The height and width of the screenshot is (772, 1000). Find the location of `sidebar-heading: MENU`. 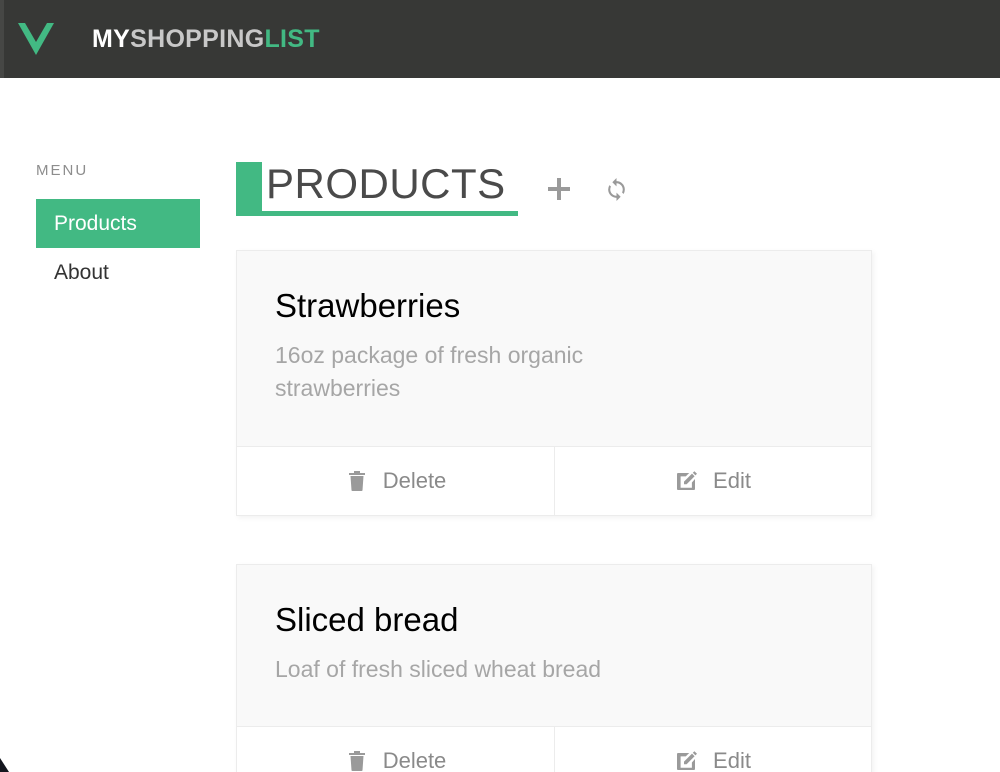

sidebar-heading: MENU is located at coordinates (62, 170).